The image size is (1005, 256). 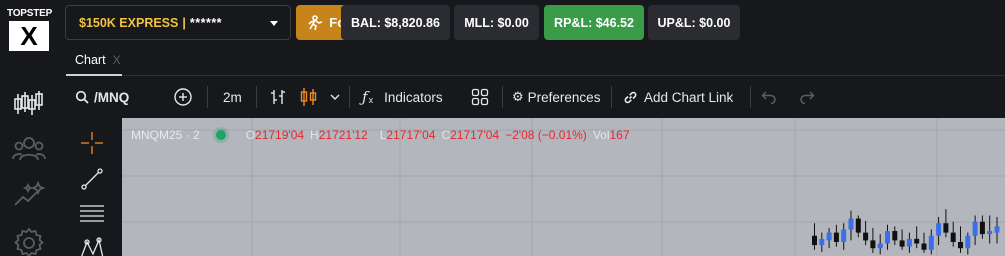 I want to click on candlestick-chart-icon, so click(x=29, y=103).